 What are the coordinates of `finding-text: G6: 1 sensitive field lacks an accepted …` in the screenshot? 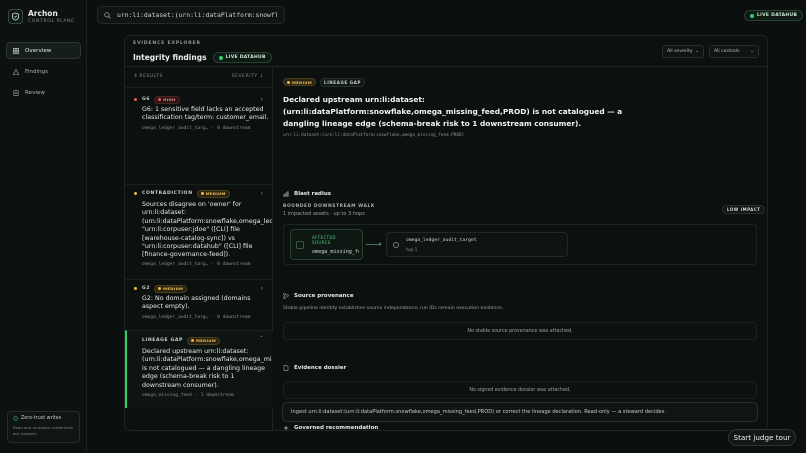 It's located at (205, 114).